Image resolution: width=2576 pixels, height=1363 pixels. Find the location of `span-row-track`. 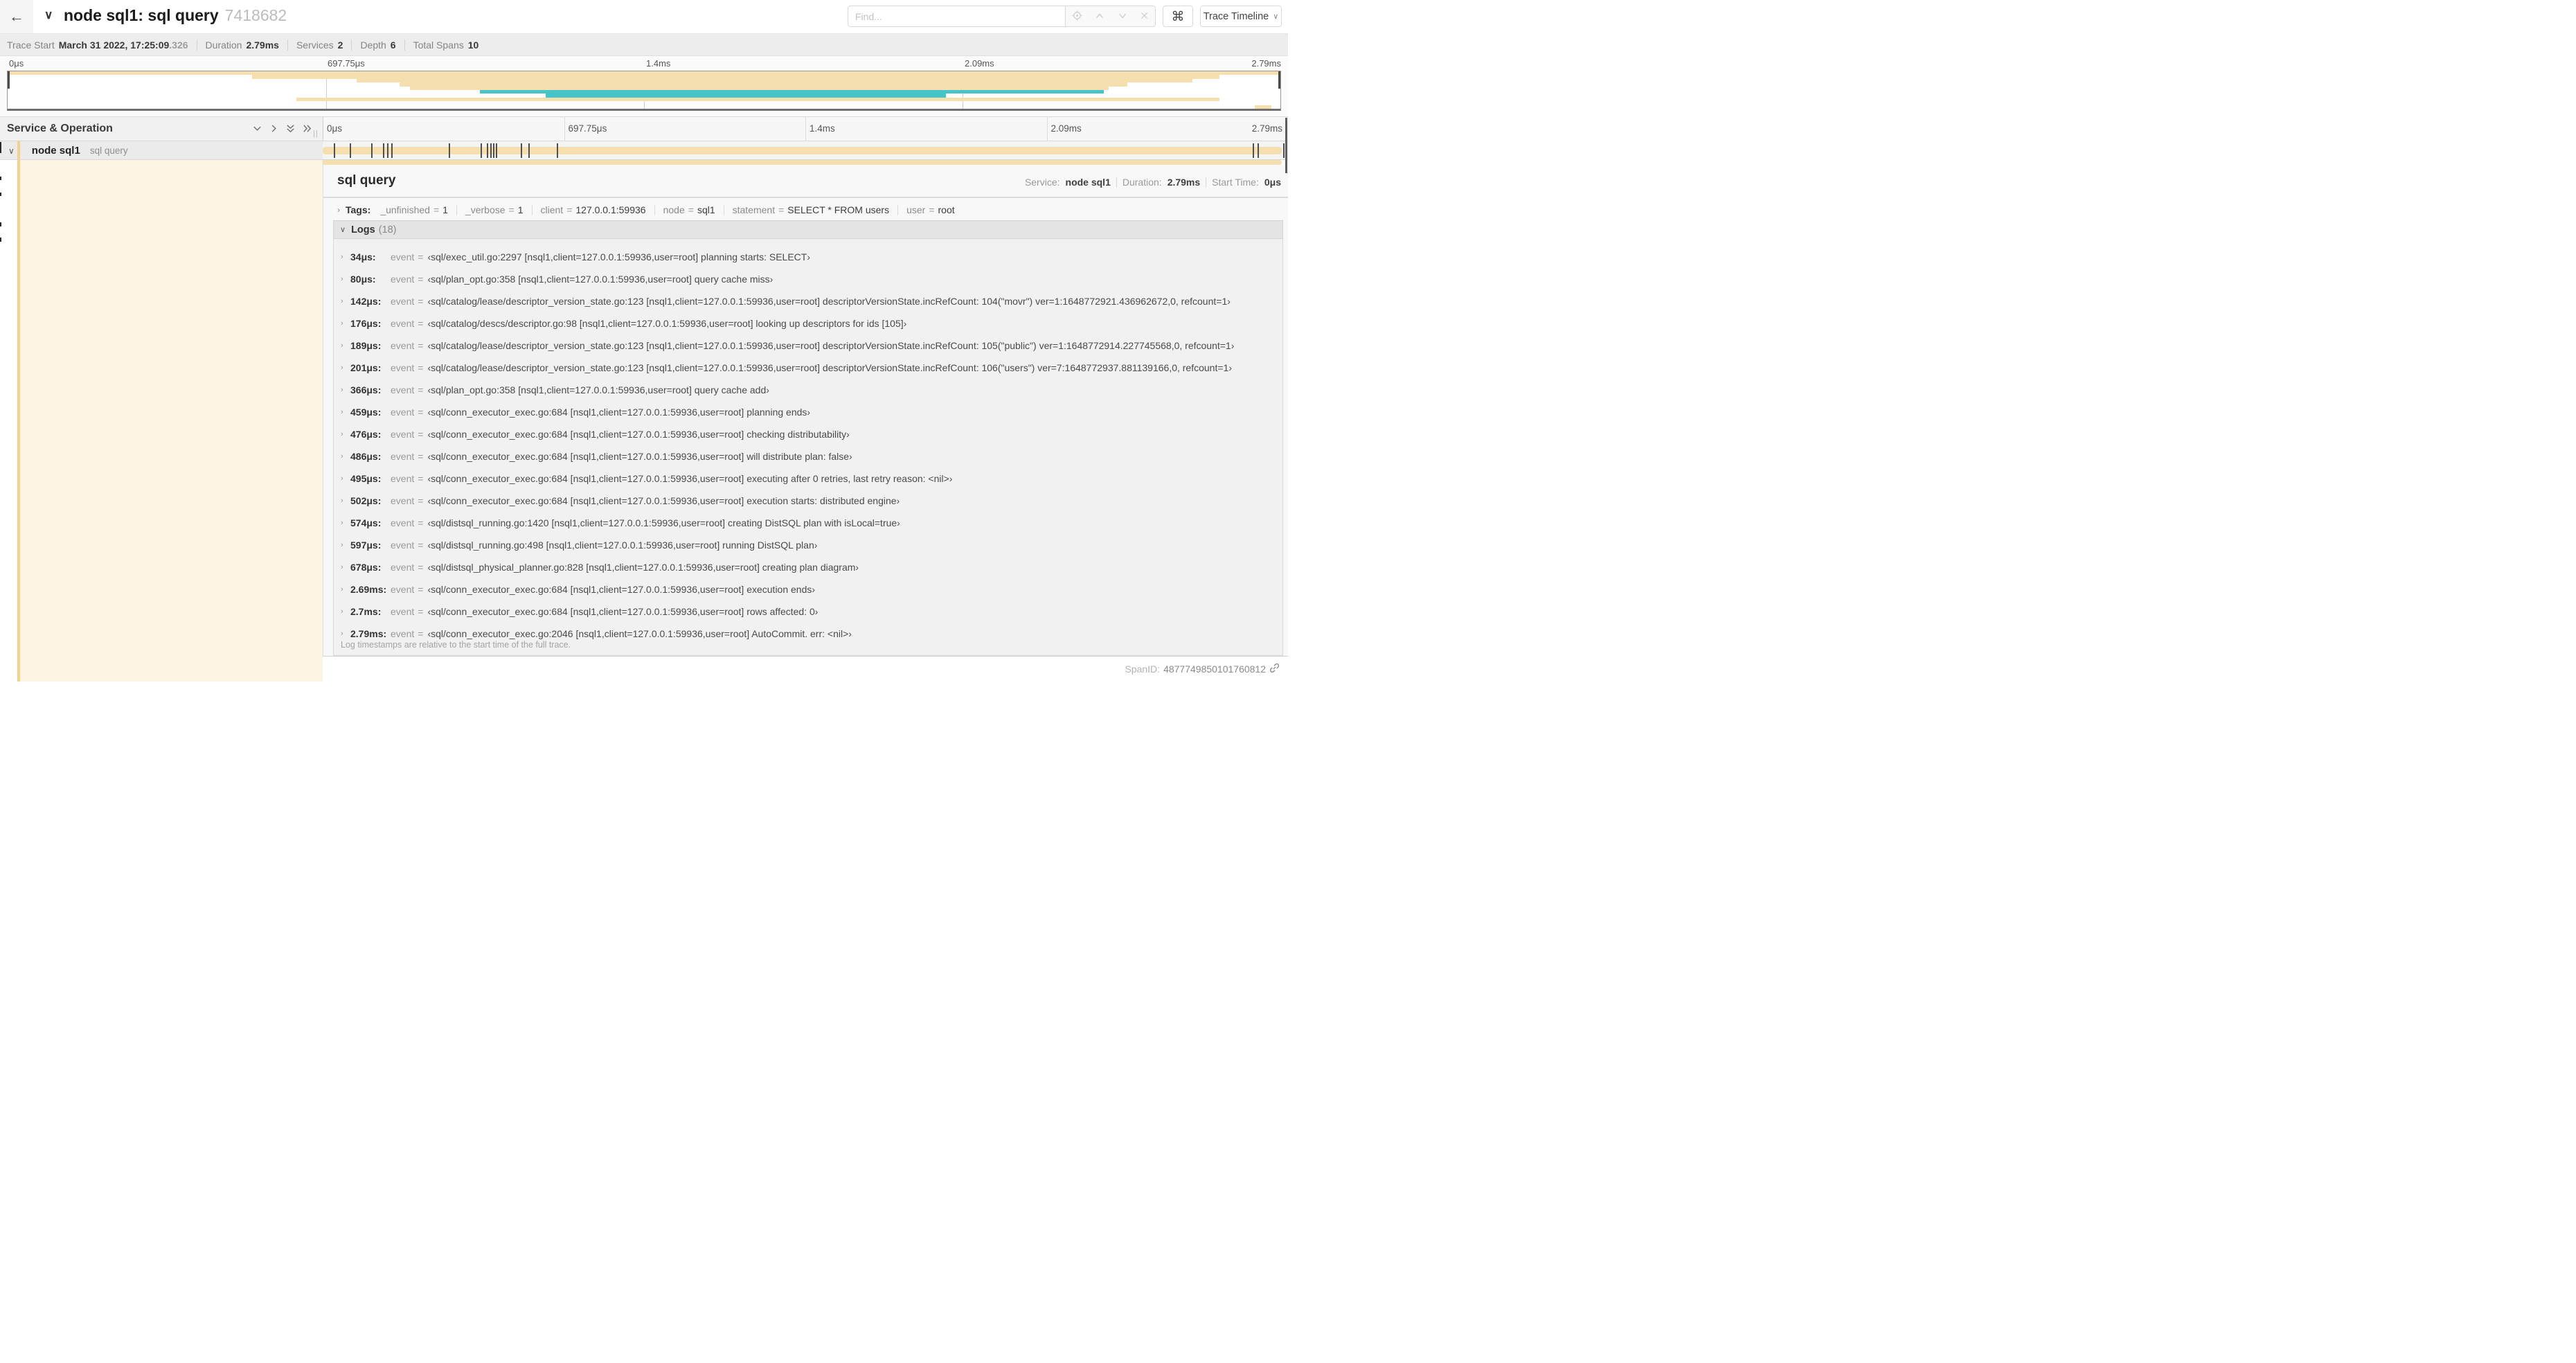

span-row-track is located at coordinates (806, 150).